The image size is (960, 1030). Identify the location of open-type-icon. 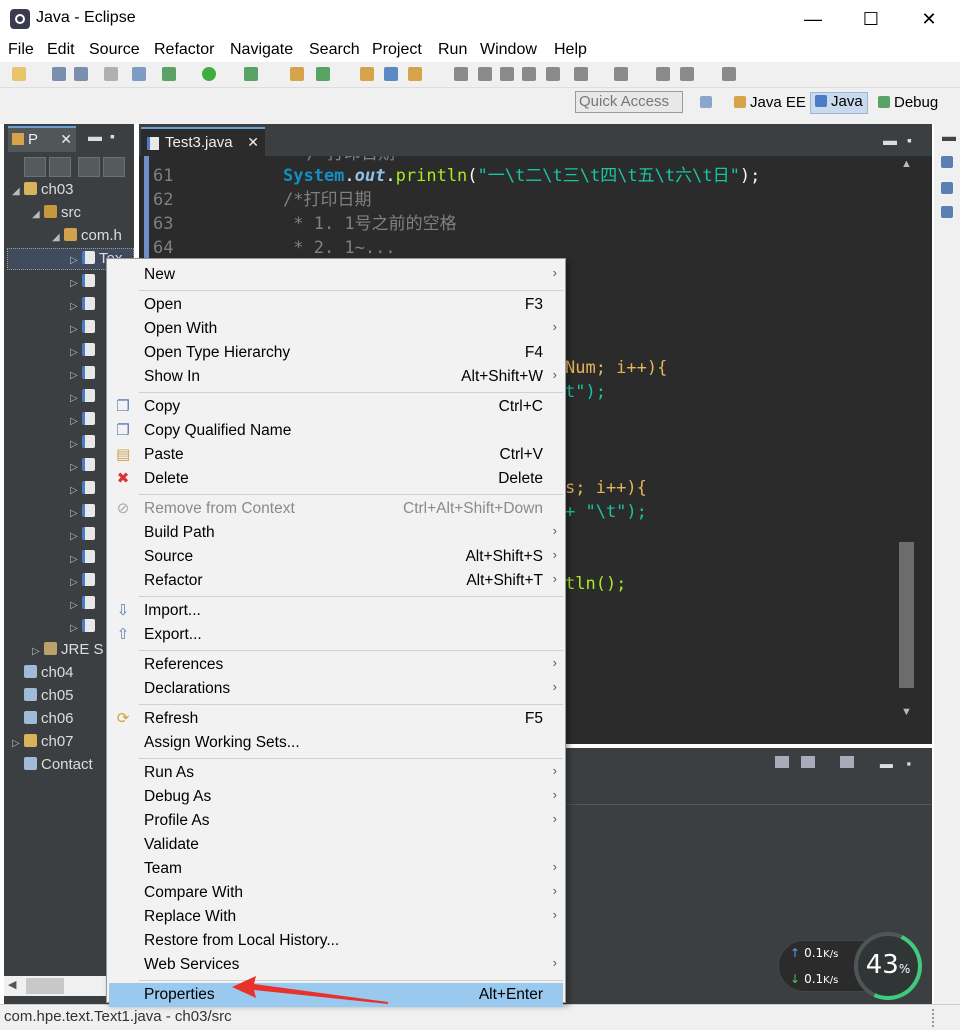
(367, 74).